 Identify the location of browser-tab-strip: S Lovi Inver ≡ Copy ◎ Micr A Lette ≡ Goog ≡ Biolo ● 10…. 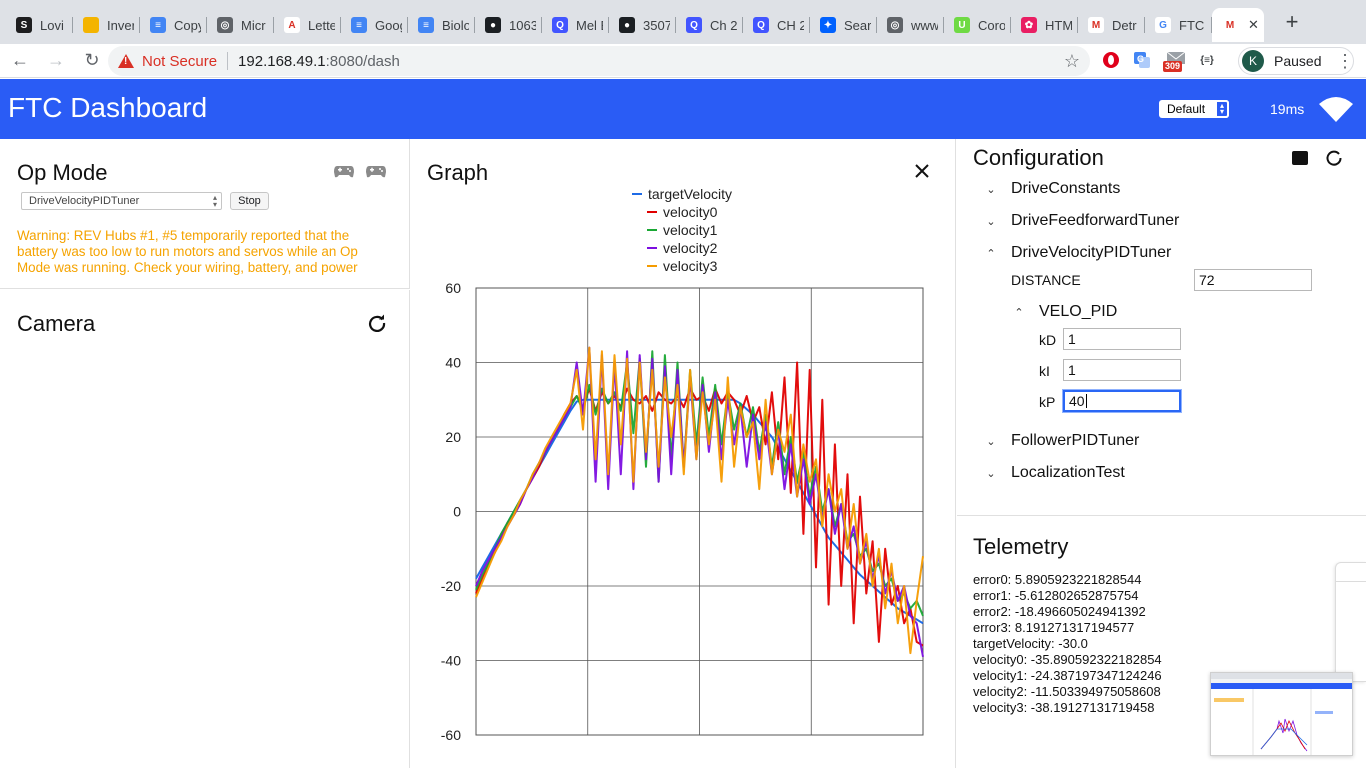
(683, 22).